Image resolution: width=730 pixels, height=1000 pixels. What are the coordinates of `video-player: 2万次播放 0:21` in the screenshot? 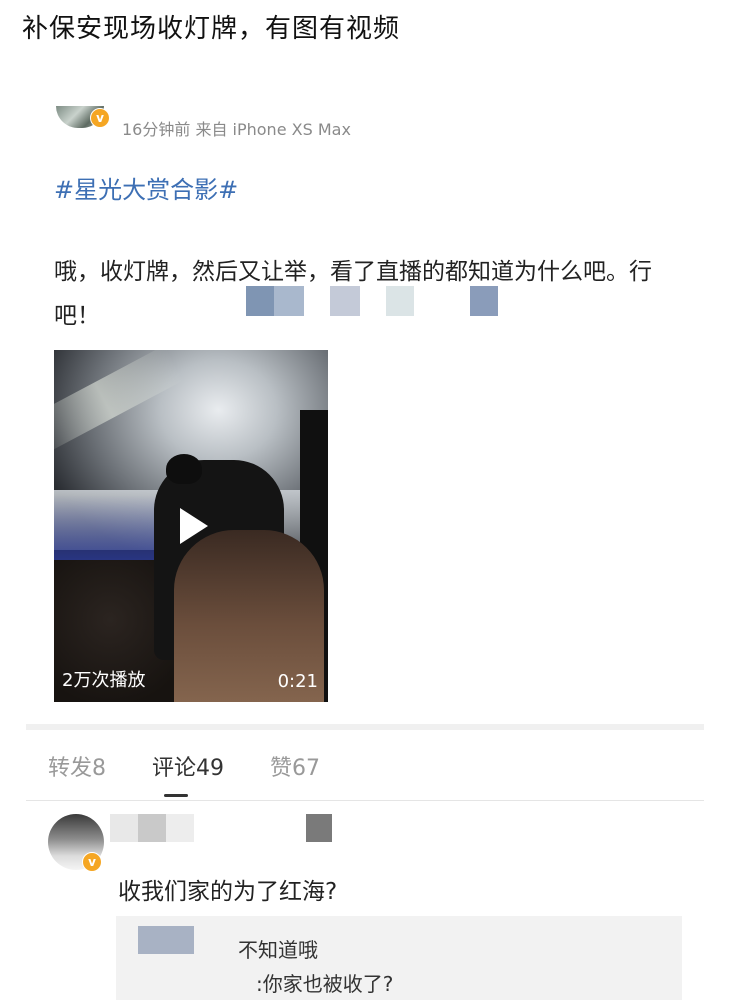 It's located at (191, 526).